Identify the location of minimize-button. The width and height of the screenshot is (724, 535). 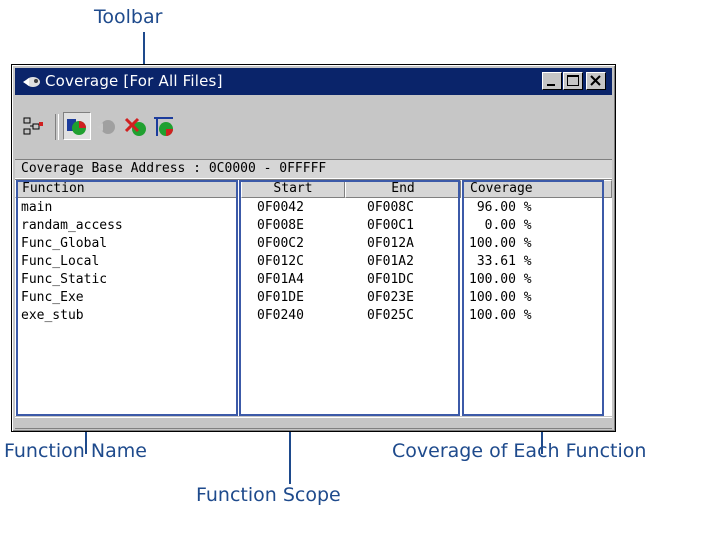
(552, 81).